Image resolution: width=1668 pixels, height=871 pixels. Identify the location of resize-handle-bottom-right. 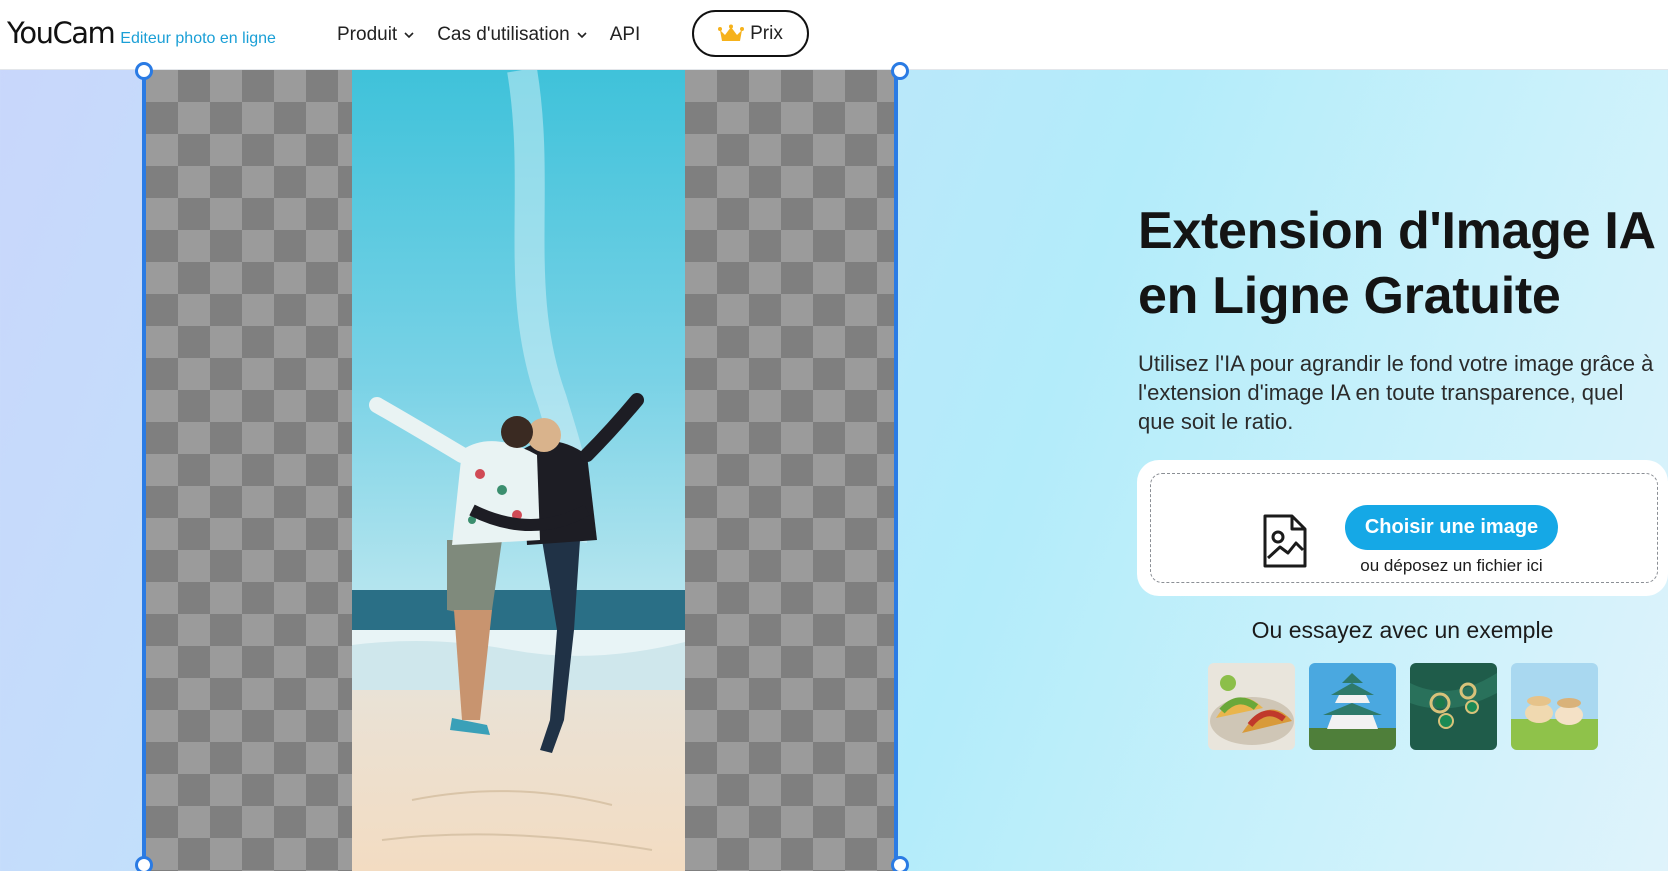
(900, 863).